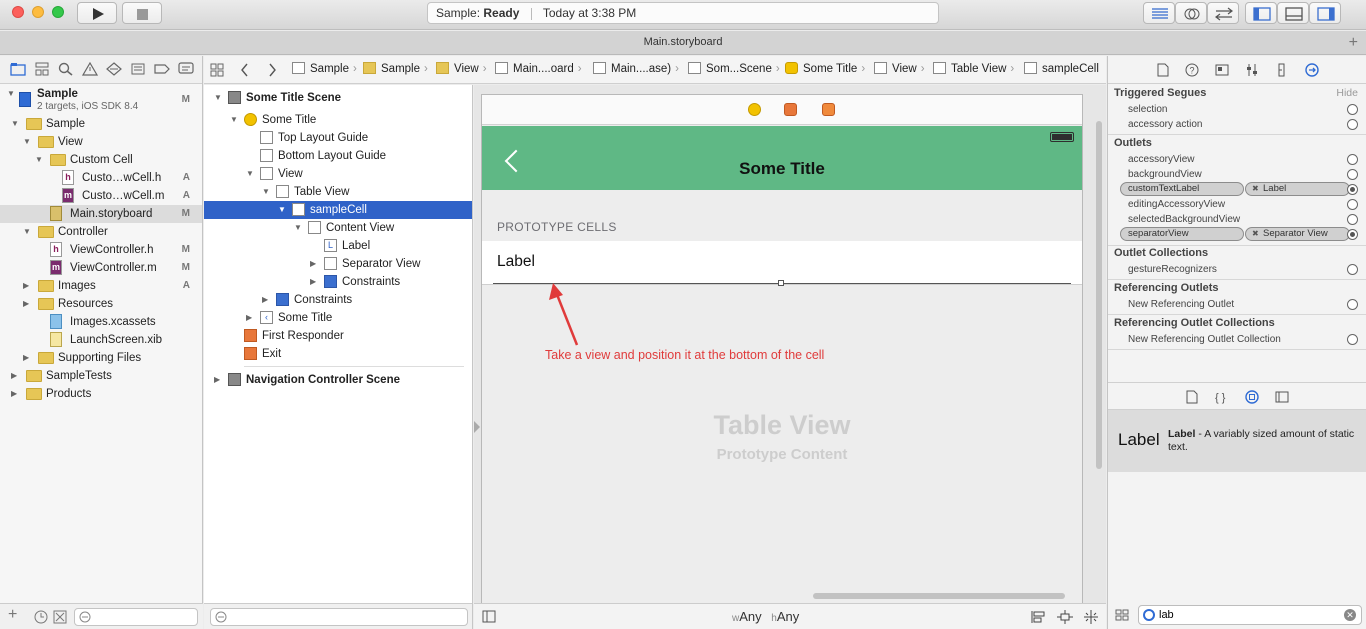 The image size is (1366, 629). I want to click on new-referencing-outlet-circle, so click(1352, 304).